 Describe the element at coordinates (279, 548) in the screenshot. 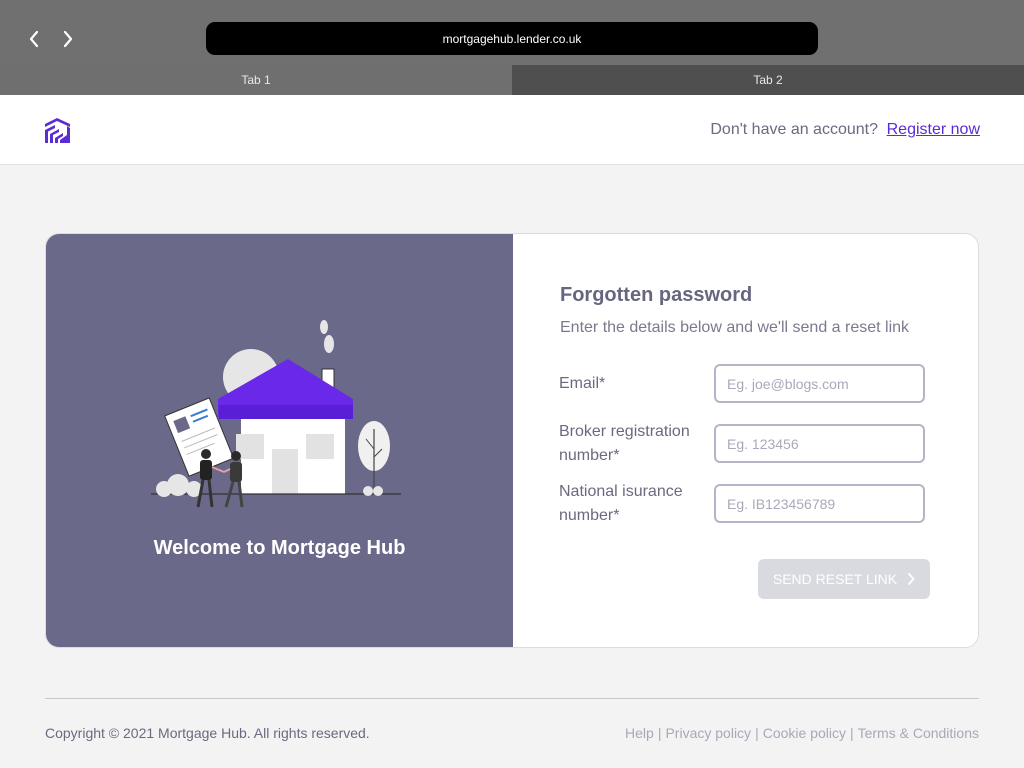

I see `welcome-title: Welcome to Mortgage Hub` at that location.